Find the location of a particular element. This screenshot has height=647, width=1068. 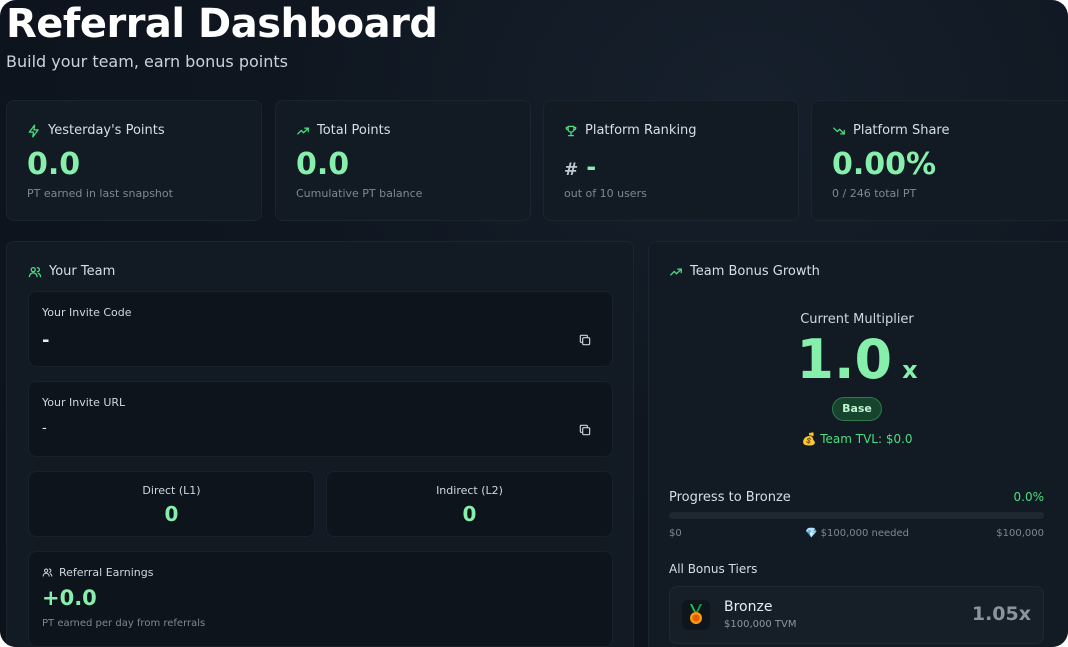

tier-requirement: $100,000 TVM is located at coordinates (760, 624).